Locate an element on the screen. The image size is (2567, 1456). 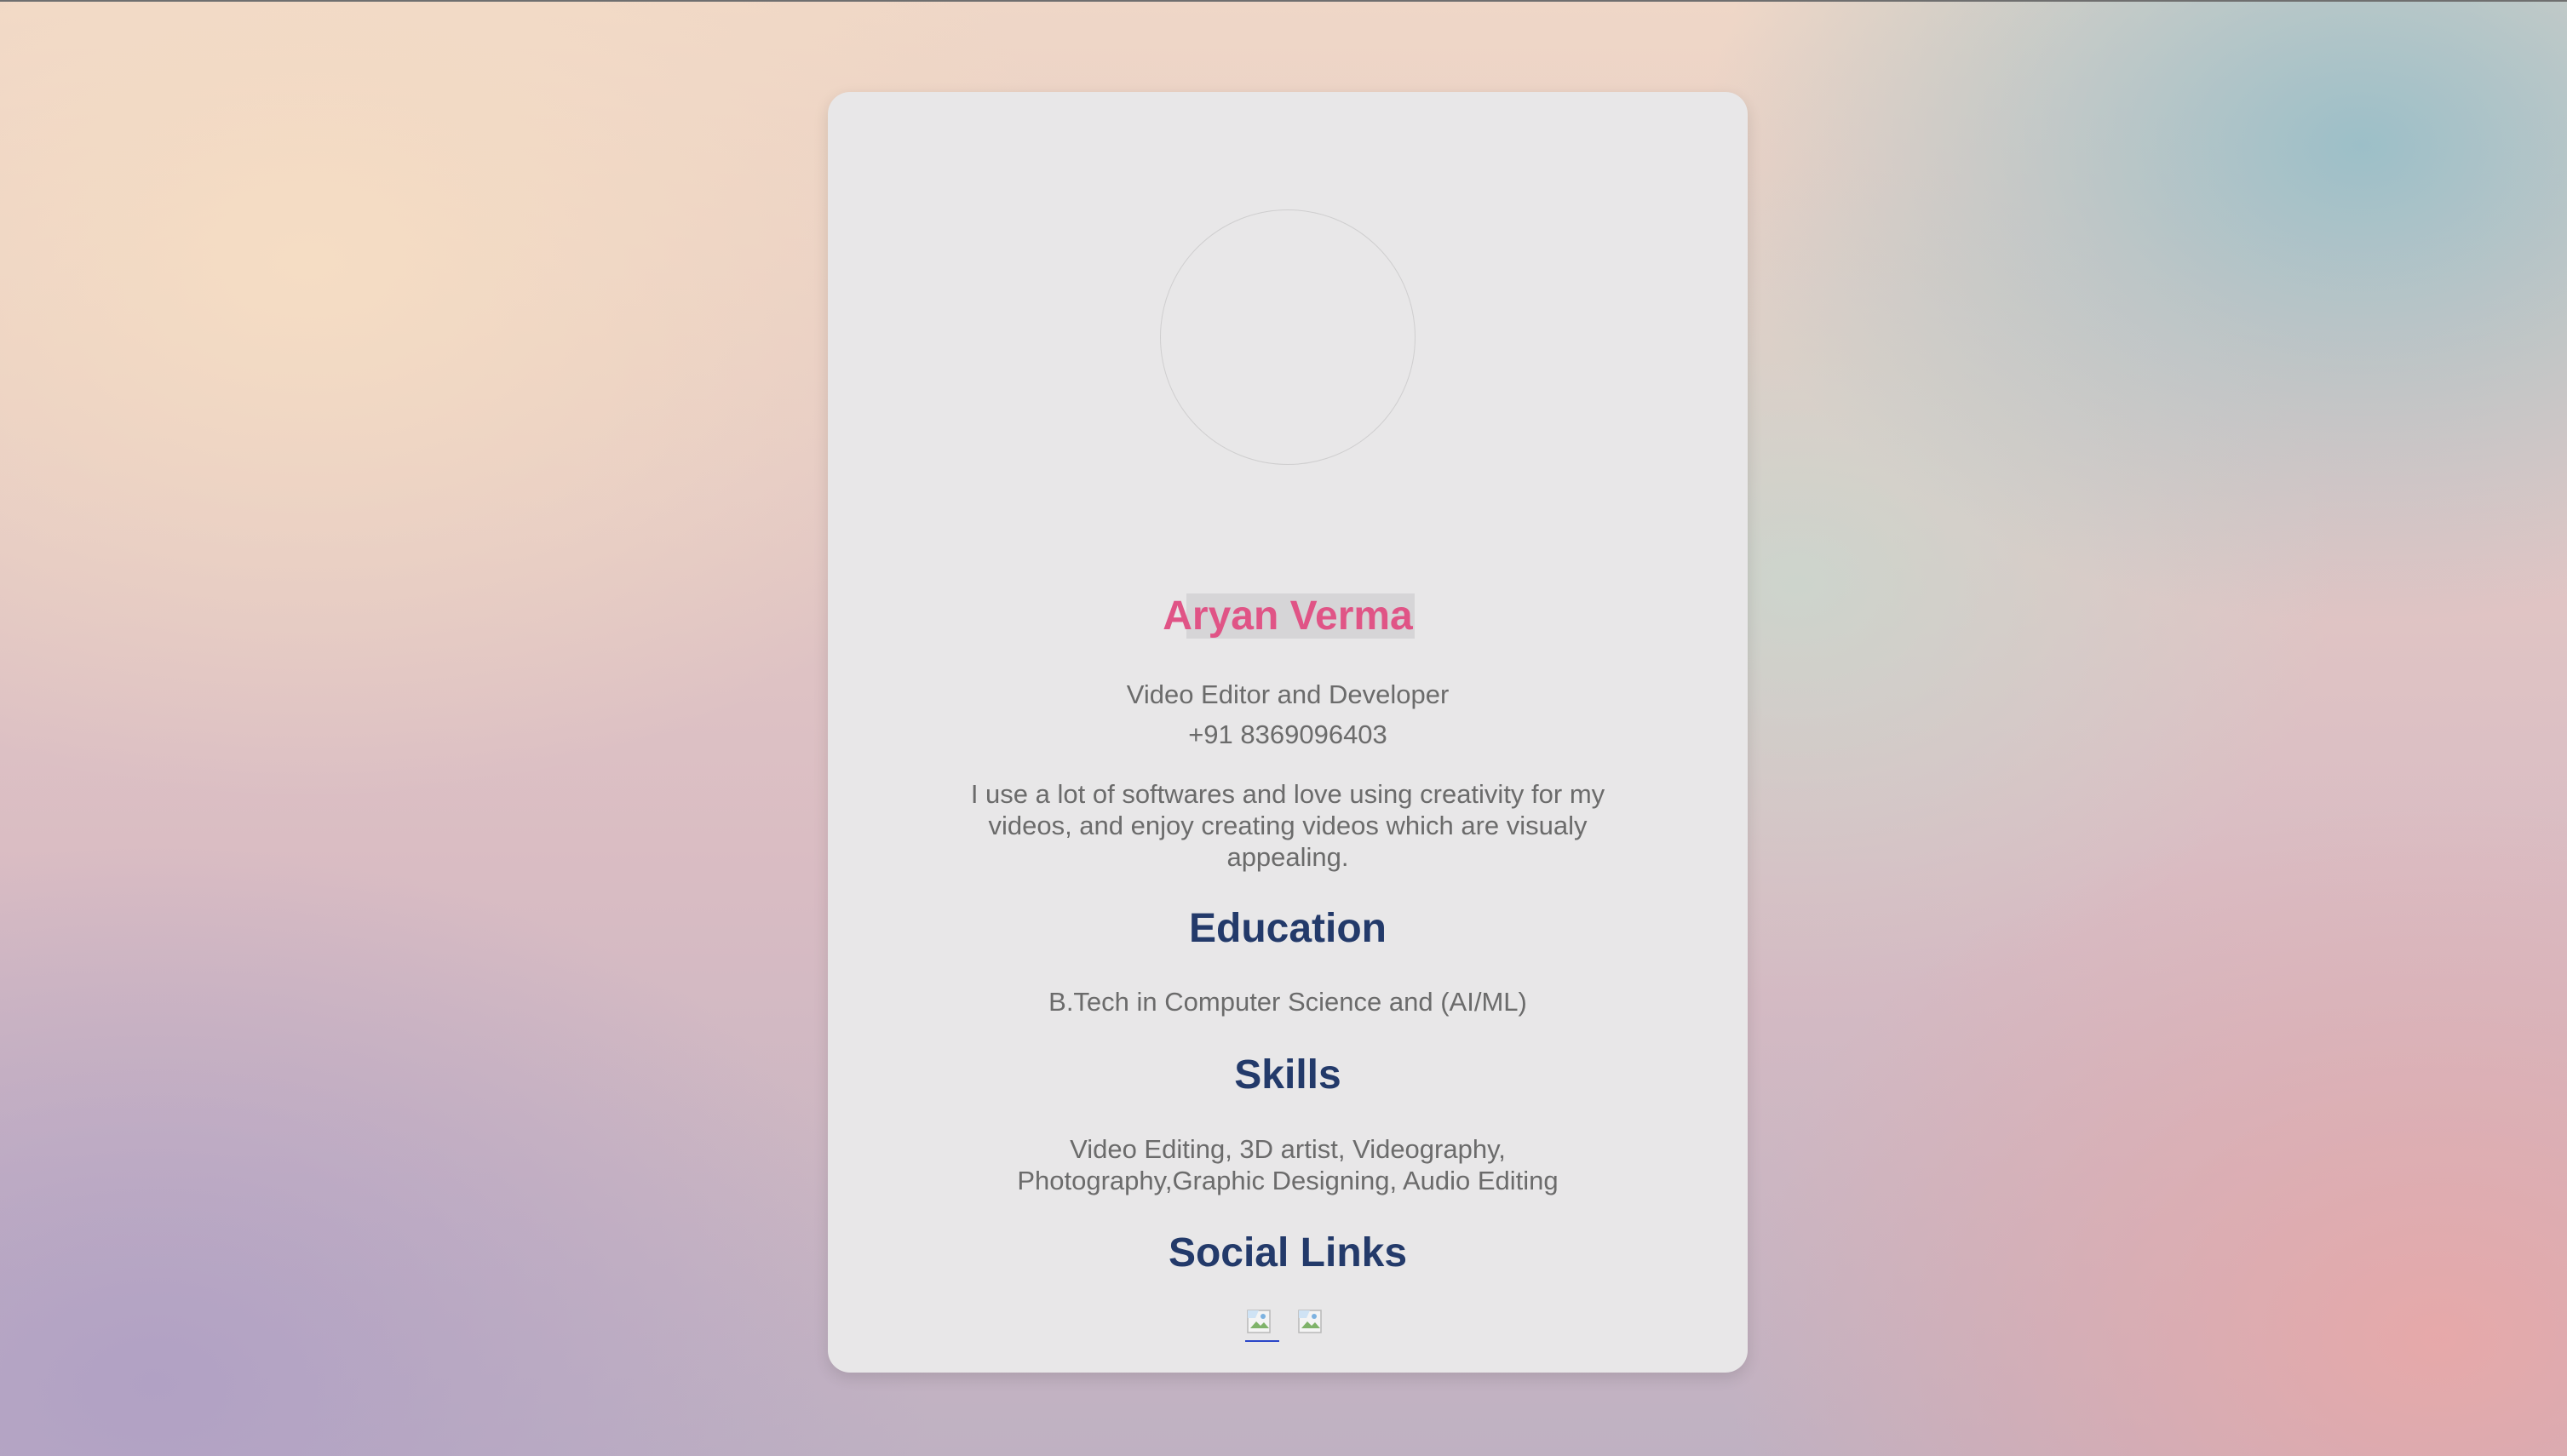
profile-avatar is located at coordinates (1288, 337).